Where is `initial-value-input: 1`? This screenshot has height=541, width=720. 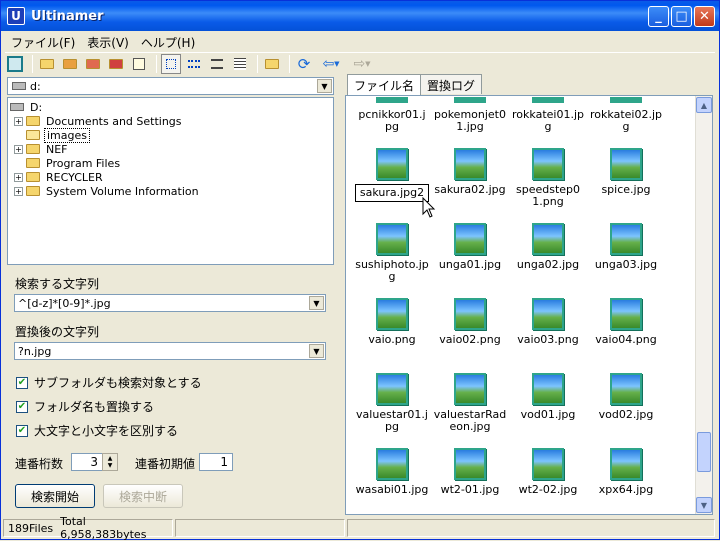
initial-value-input: 1 is located at coordinates (216, 462).